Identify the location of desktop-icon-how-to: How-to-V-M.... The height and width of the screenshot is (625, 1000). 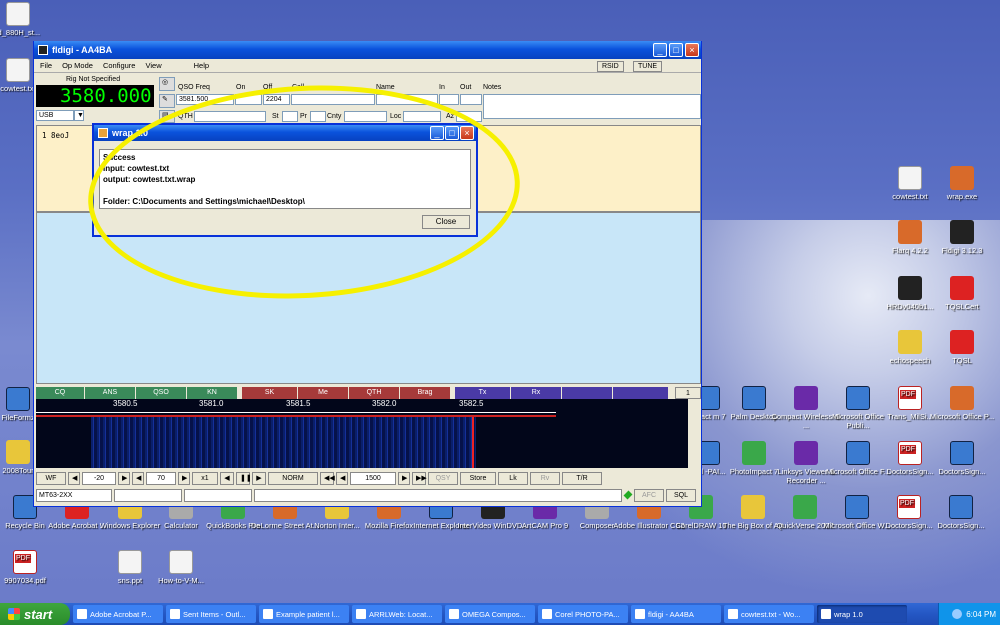
(181, 567).